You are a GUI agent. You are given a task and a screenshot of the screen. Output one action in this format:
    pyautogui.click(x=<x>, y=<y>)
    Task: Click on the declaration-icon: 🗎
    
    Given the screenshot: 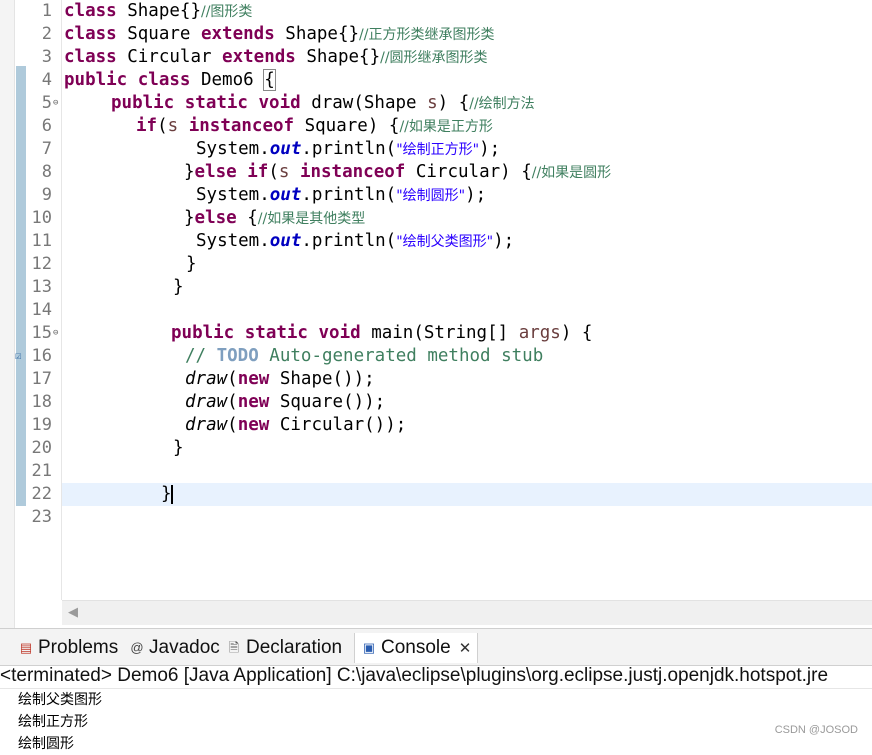 What is the action you would take?
    pyautogui.click(x=234, y=647)
    